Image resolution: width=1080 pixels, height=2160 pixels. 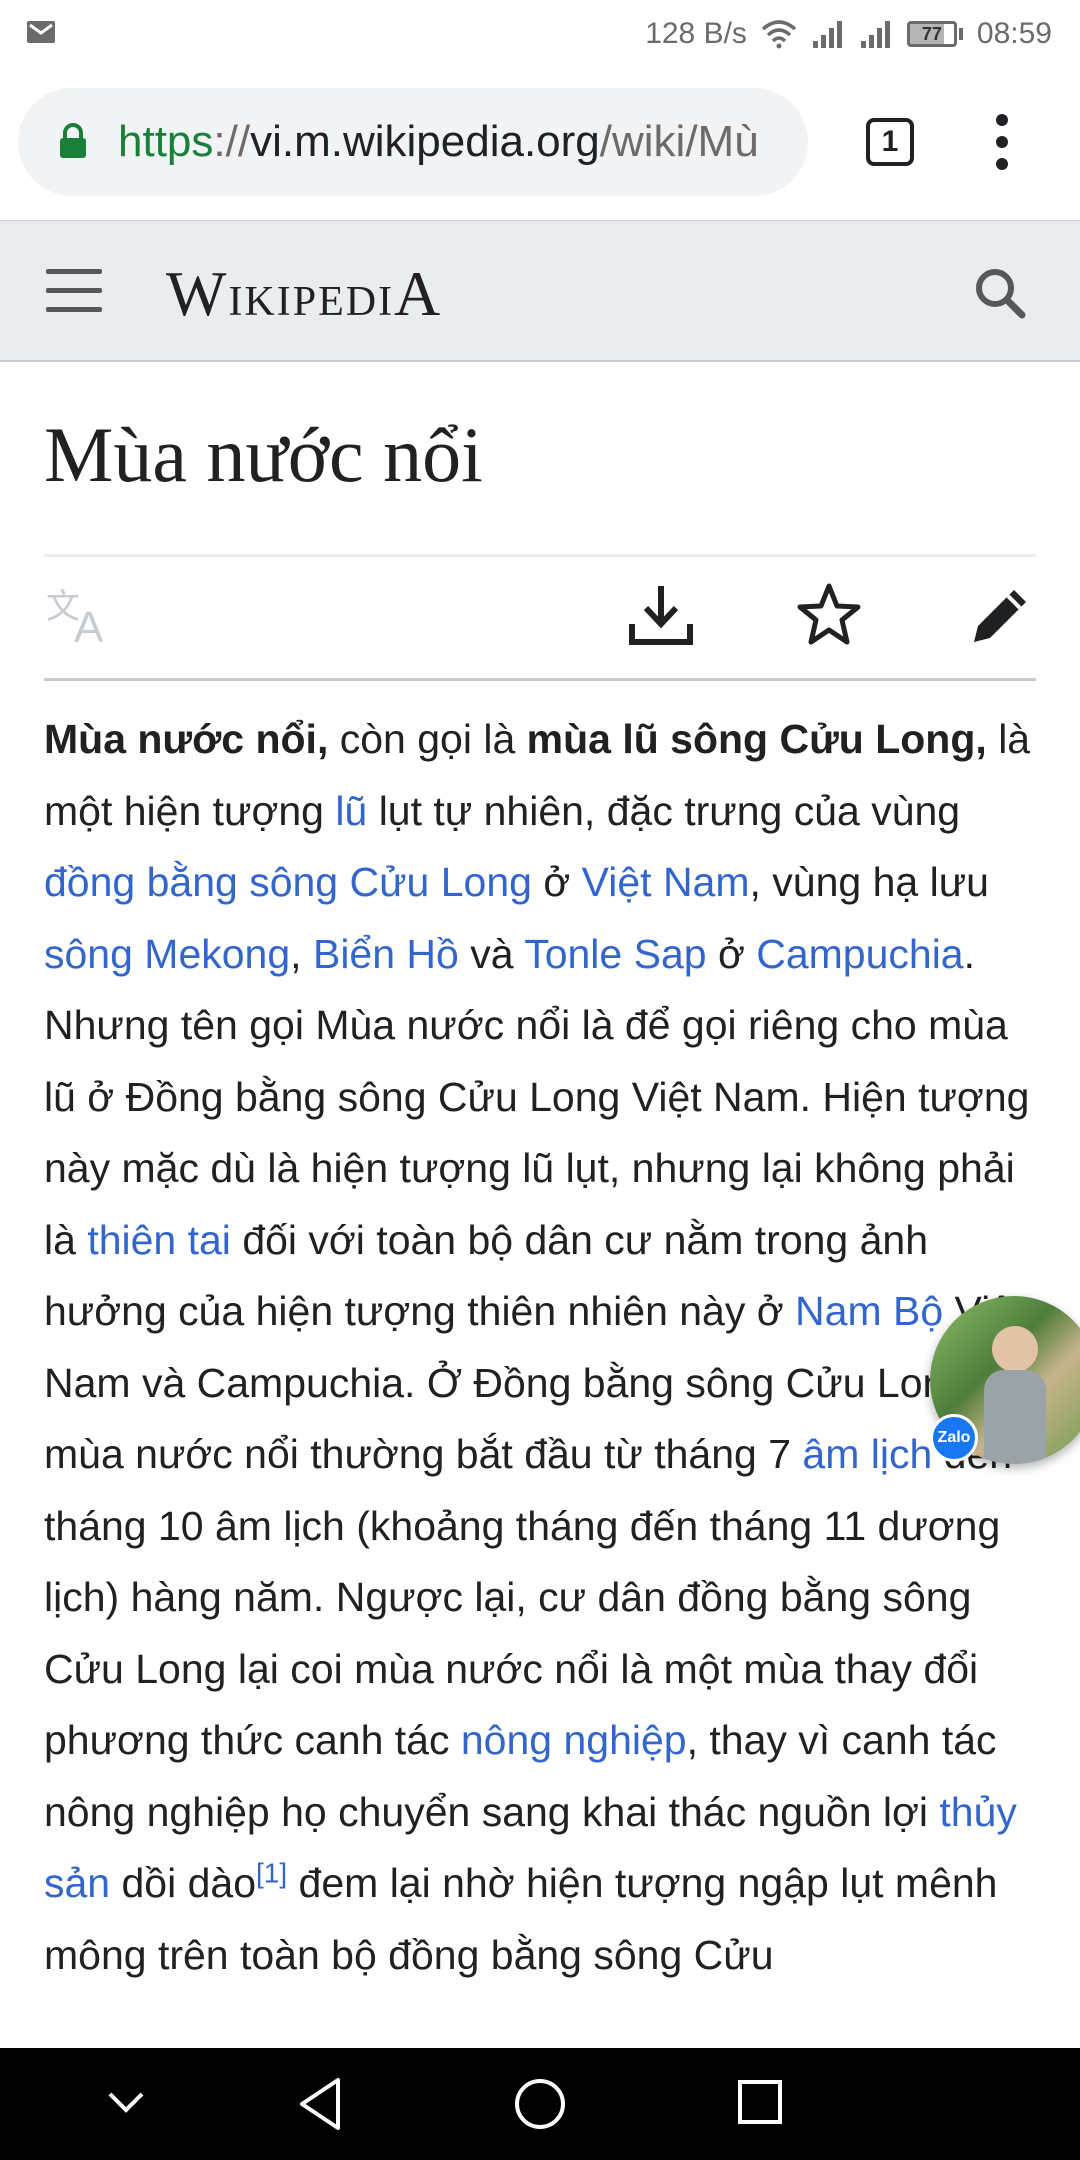 I want to click on wifi-icon, so click(x=779, y=34).